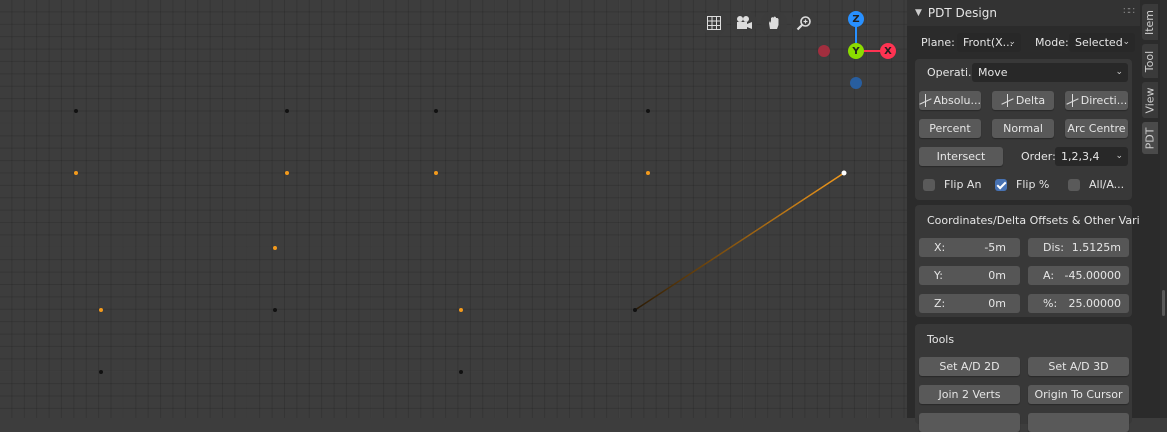  I want to click on mode-dropdown: Selected ⌄, so click(1102, 42).